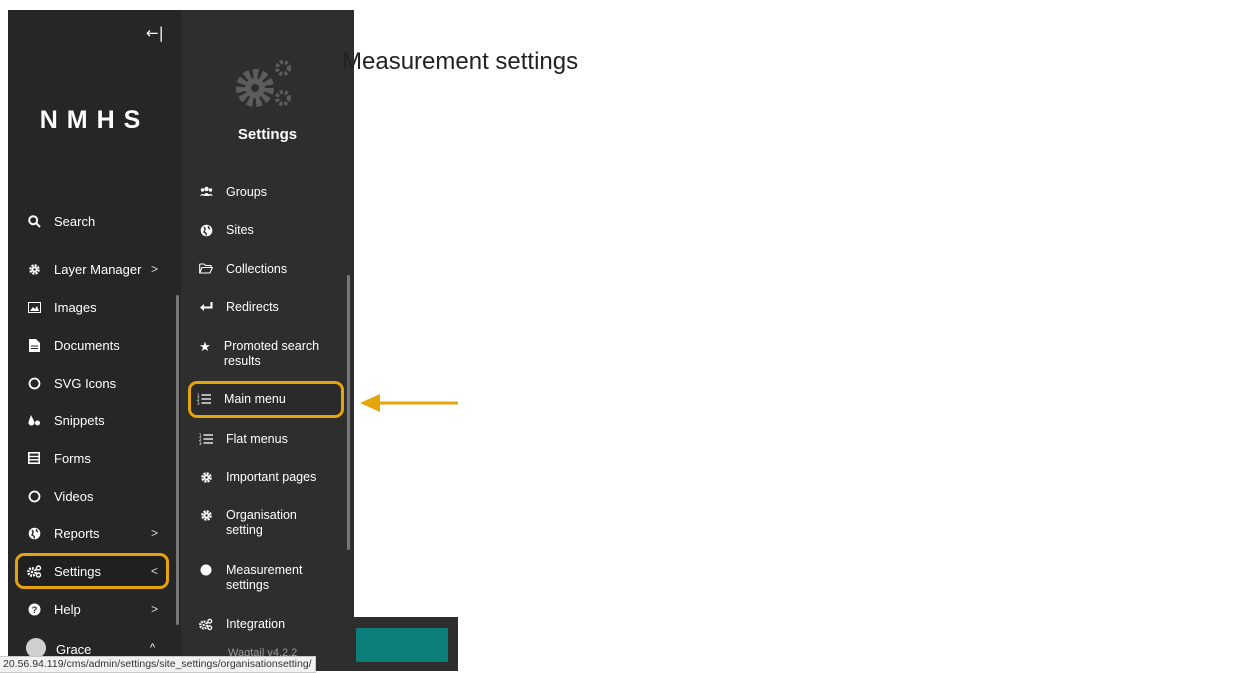  I want to click on submenu-item-label: Flat menus, so click(257, 439).